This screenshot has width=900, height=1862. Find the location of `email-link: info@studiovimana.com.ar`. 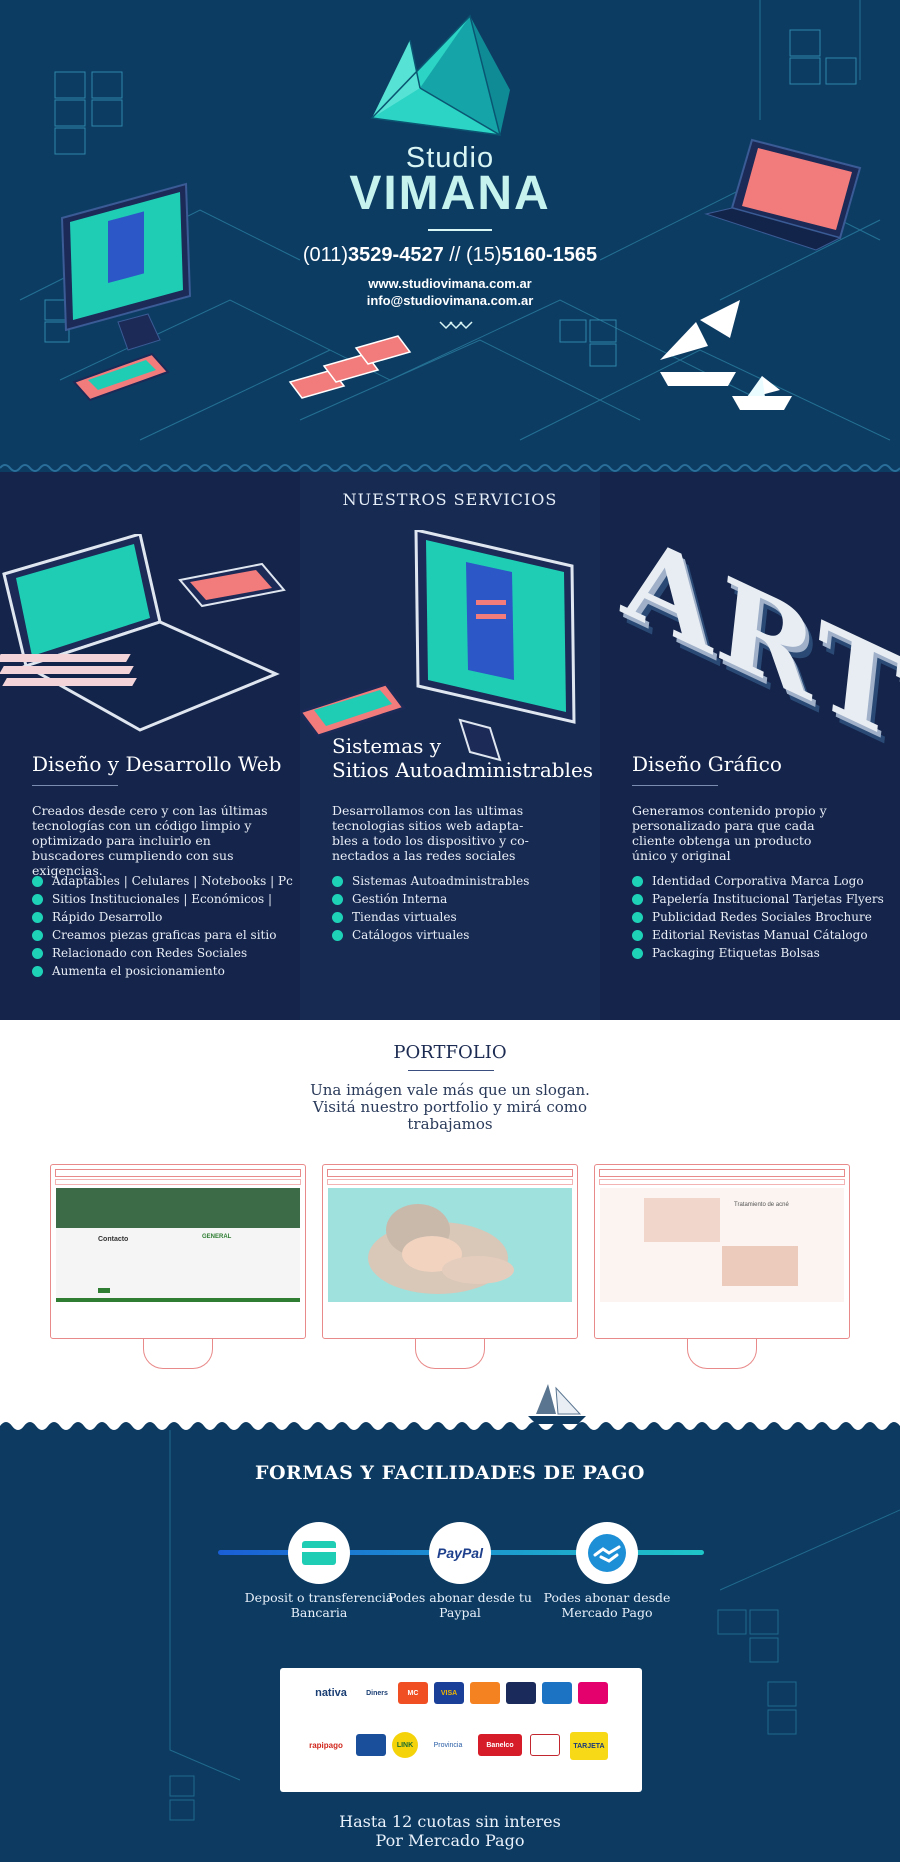

email-link: info@studiovimana.com.ar is located at coordinates (450, 300).